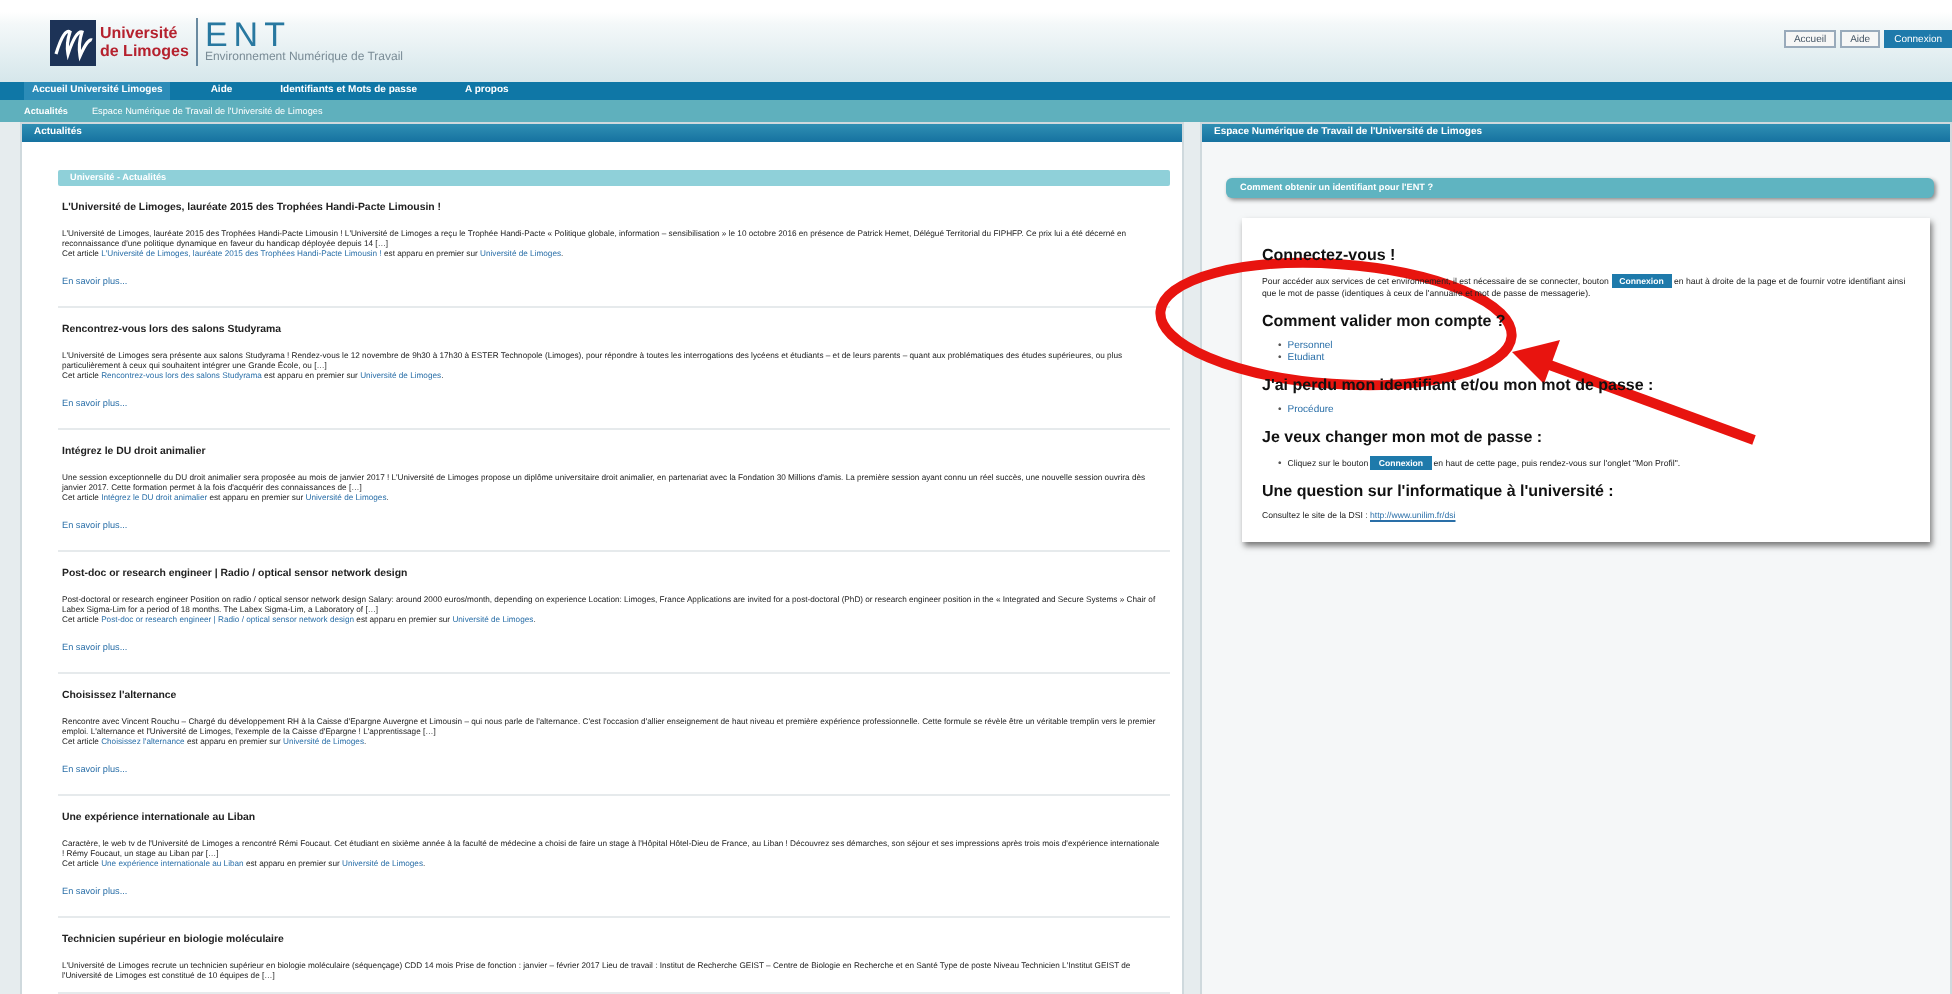 This screenshot has width=1952, height=994. I want to click on university-name: de Limoges, so click(144, 51).